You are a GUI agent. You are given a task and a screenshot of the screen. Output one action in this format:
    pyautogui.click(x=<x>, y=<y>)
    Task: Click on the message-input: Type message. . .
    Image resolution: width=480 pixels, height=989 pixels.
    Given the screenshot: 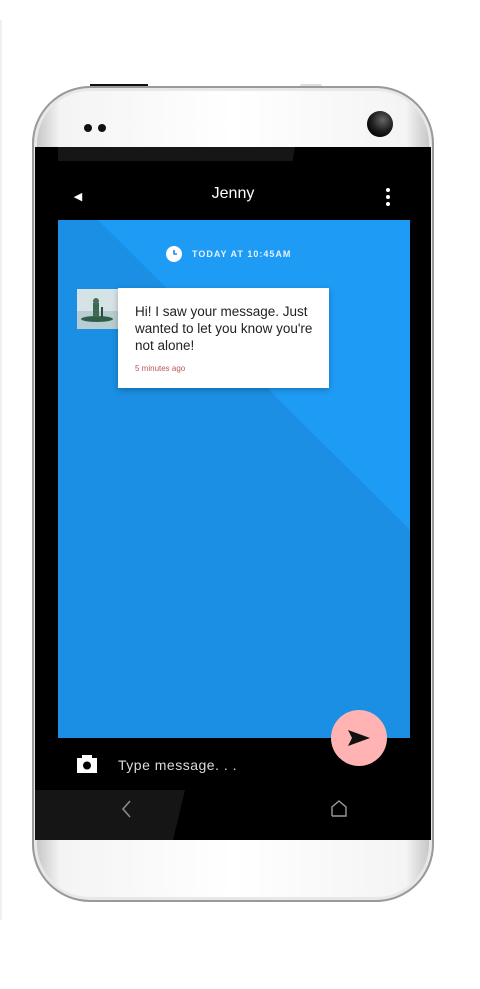 What is the action you would take?
    pyautogui.click(x=218, y=765)
    